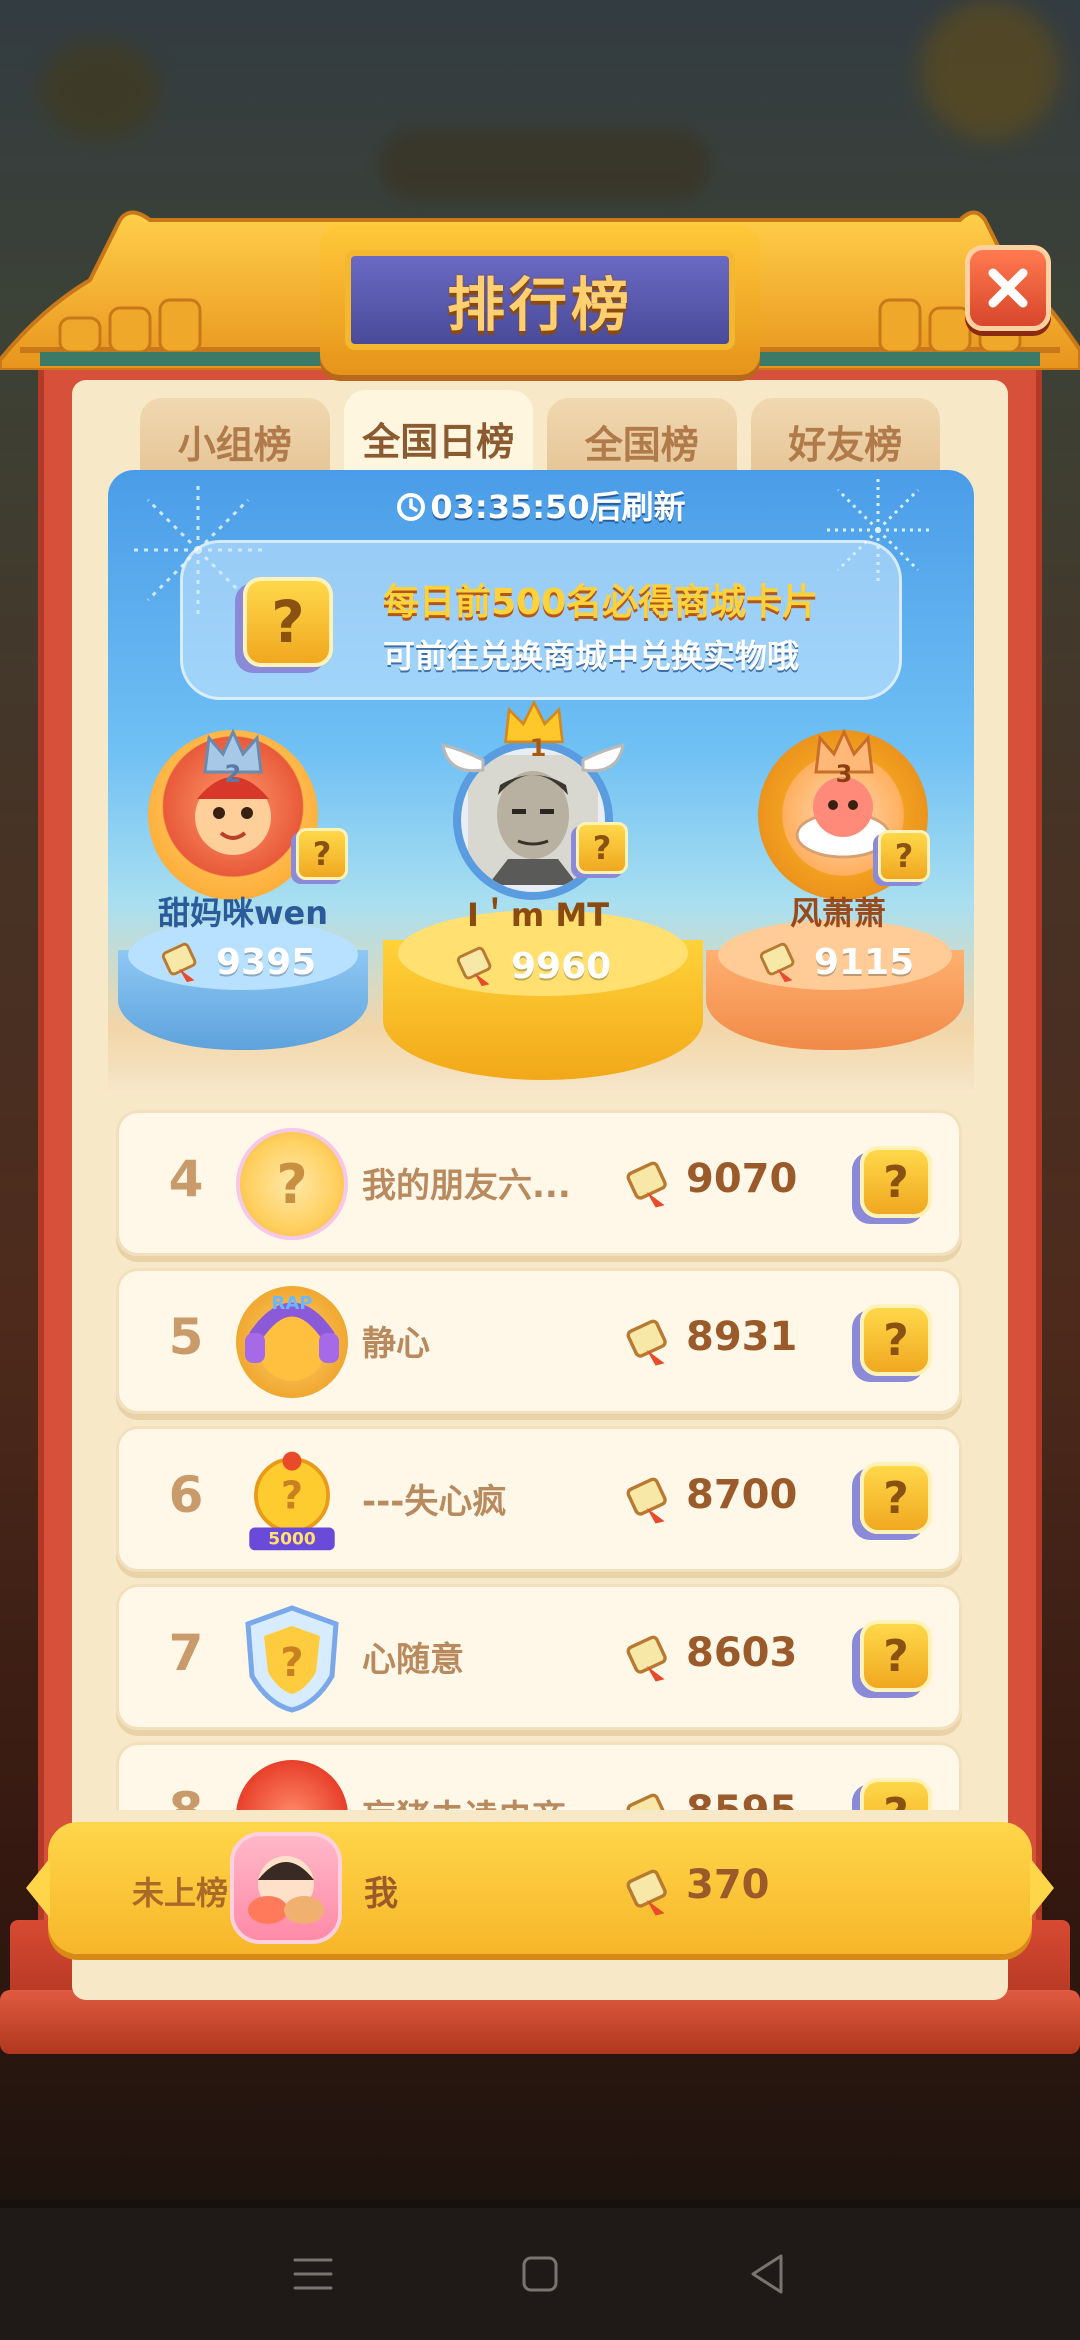  I want to click on player-score: 8603, so click(742, 1653).